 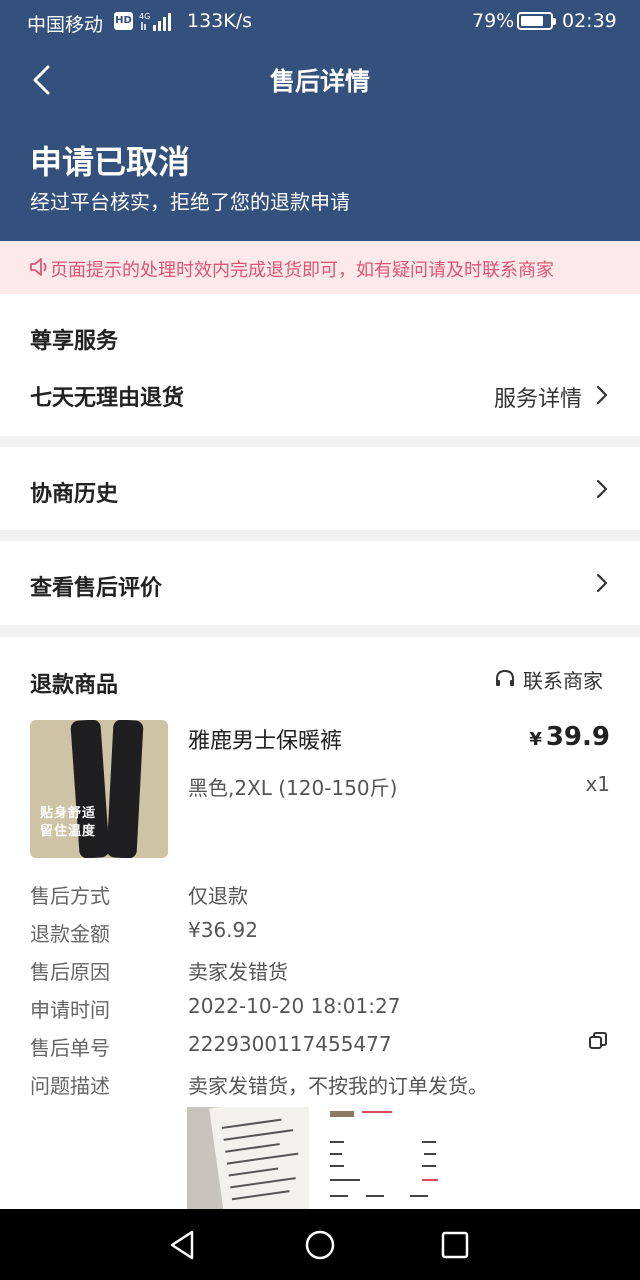 What do you see at coordinates (320, 583) in the screenshot?
I see `review-row: 查看售后评价` at bounding box center [320, 583].